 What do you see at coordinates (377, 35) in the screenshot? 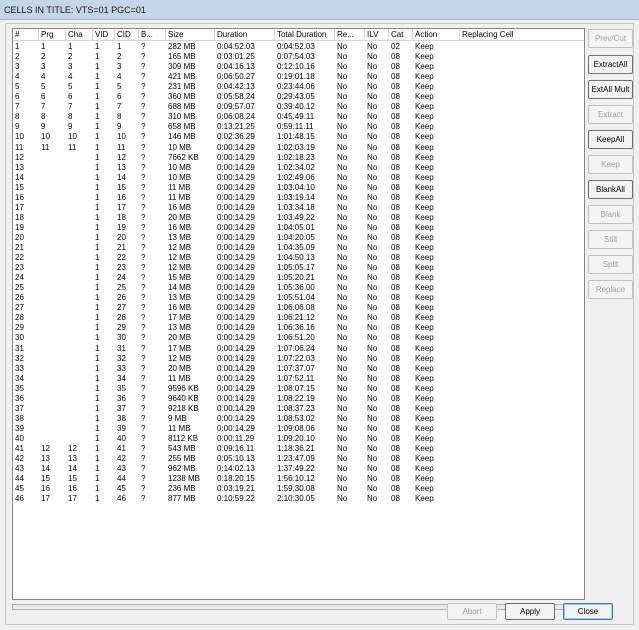
I see `header-col-ilv: ILV` at bounding box center [377, 35].